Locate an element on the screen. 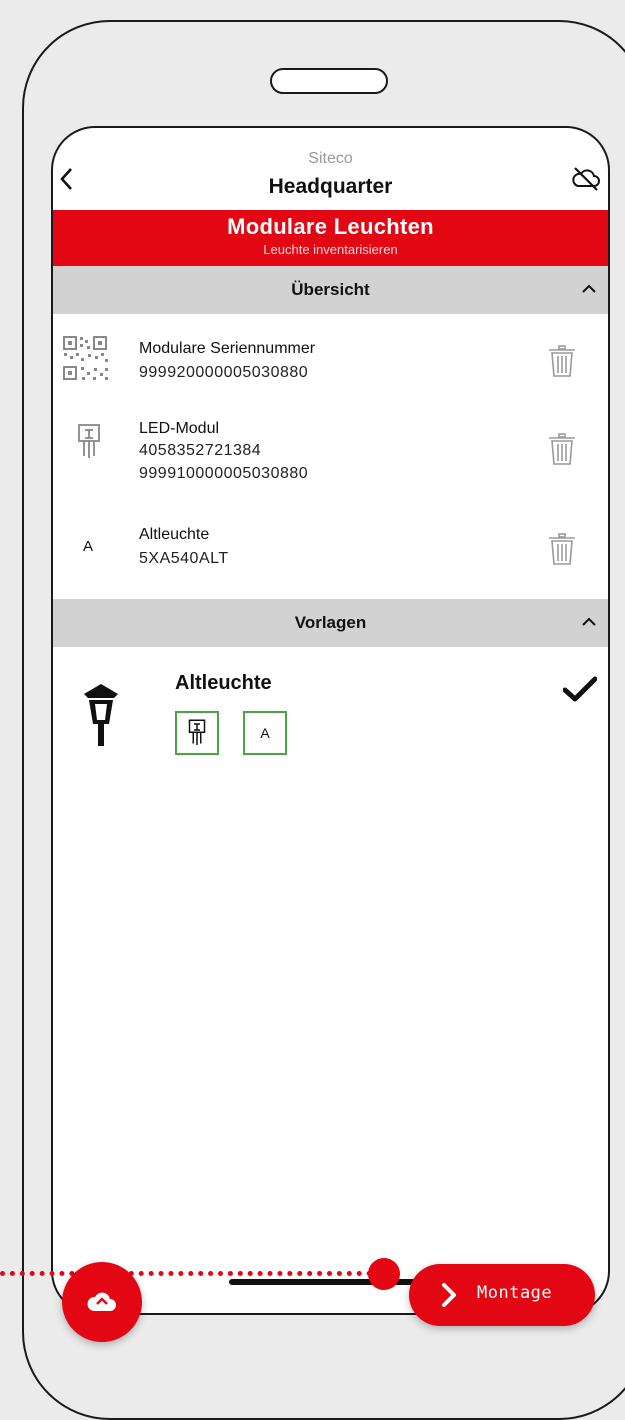 Image resolution: width=625 pixels, height=1420 pixels. banner-subtitle: Leuchte inventarisieren is located at coordinates (330, 249).